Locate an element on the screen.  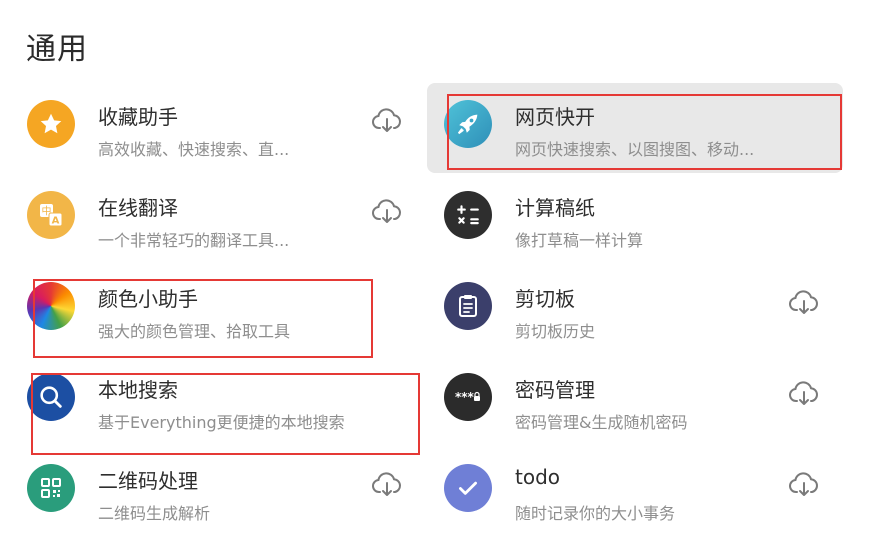
svg-text: A is located at coordinates (56, 221).